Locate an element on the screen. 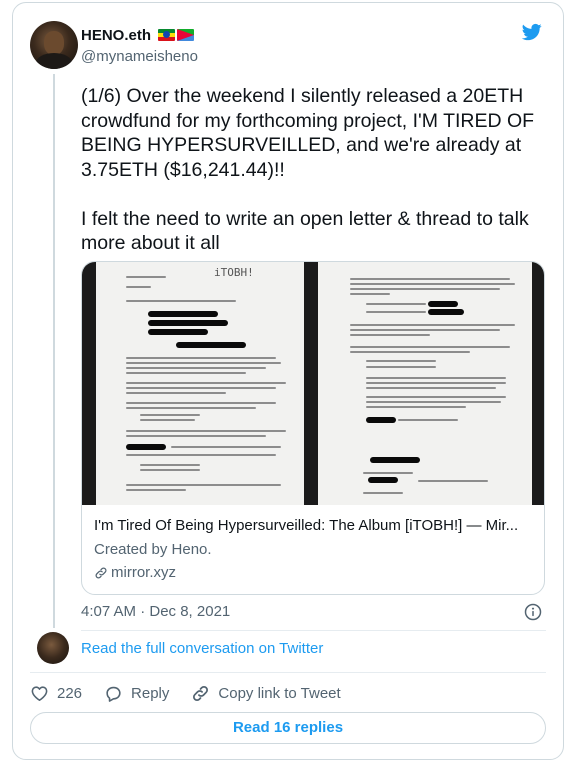  eritrea-flag-icon is located at coordinates (185, 35).